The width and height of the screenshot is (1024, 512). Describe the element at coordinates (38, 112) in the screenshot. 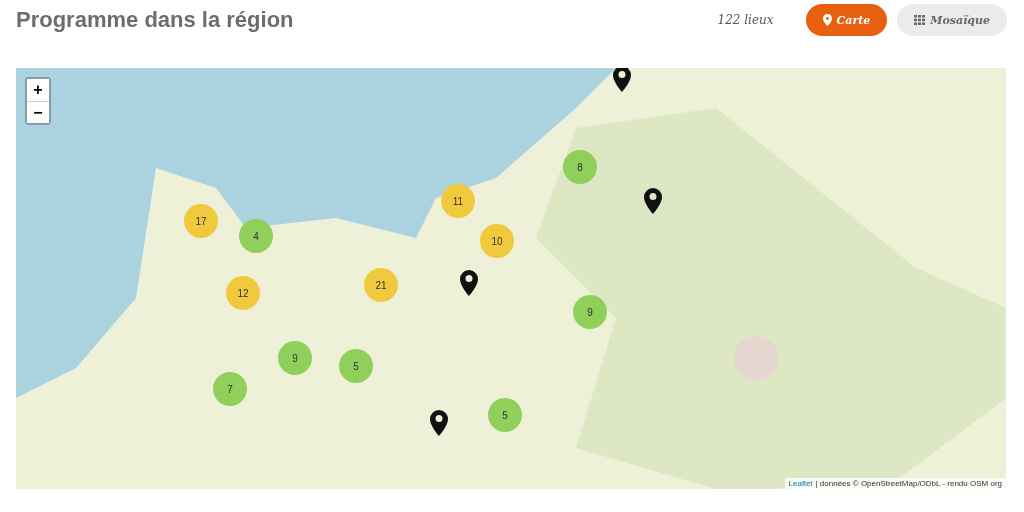

I see `zoom-out-button: −` at that location.